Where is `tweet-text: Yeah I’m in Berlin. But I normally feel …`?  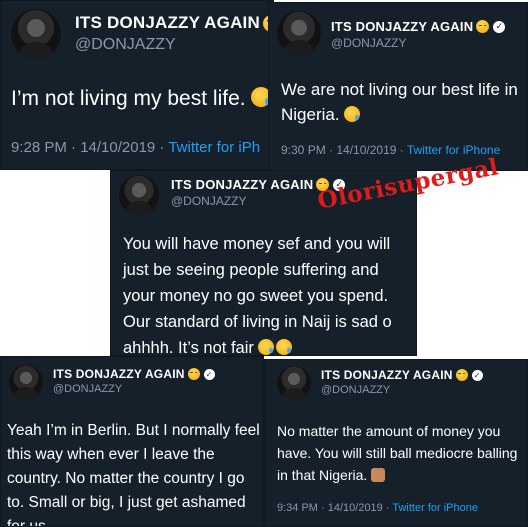
tweet-text: Yeah I’m in Berlin. But I normally feel … is located at coordinates (135, 473).